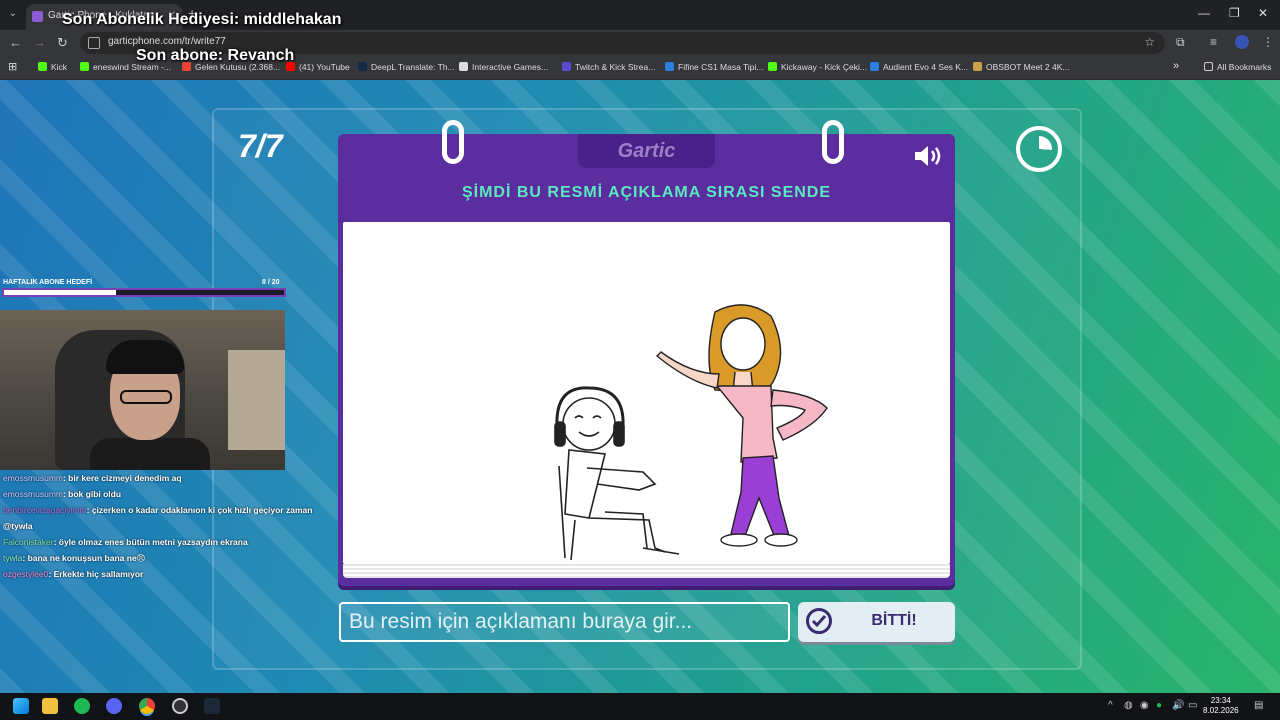 The image size is (1280, 720). What do you see at coordinates (1208, 66) in the screenshot?
I see `folder-icon` at bounding box center [1208, 66].